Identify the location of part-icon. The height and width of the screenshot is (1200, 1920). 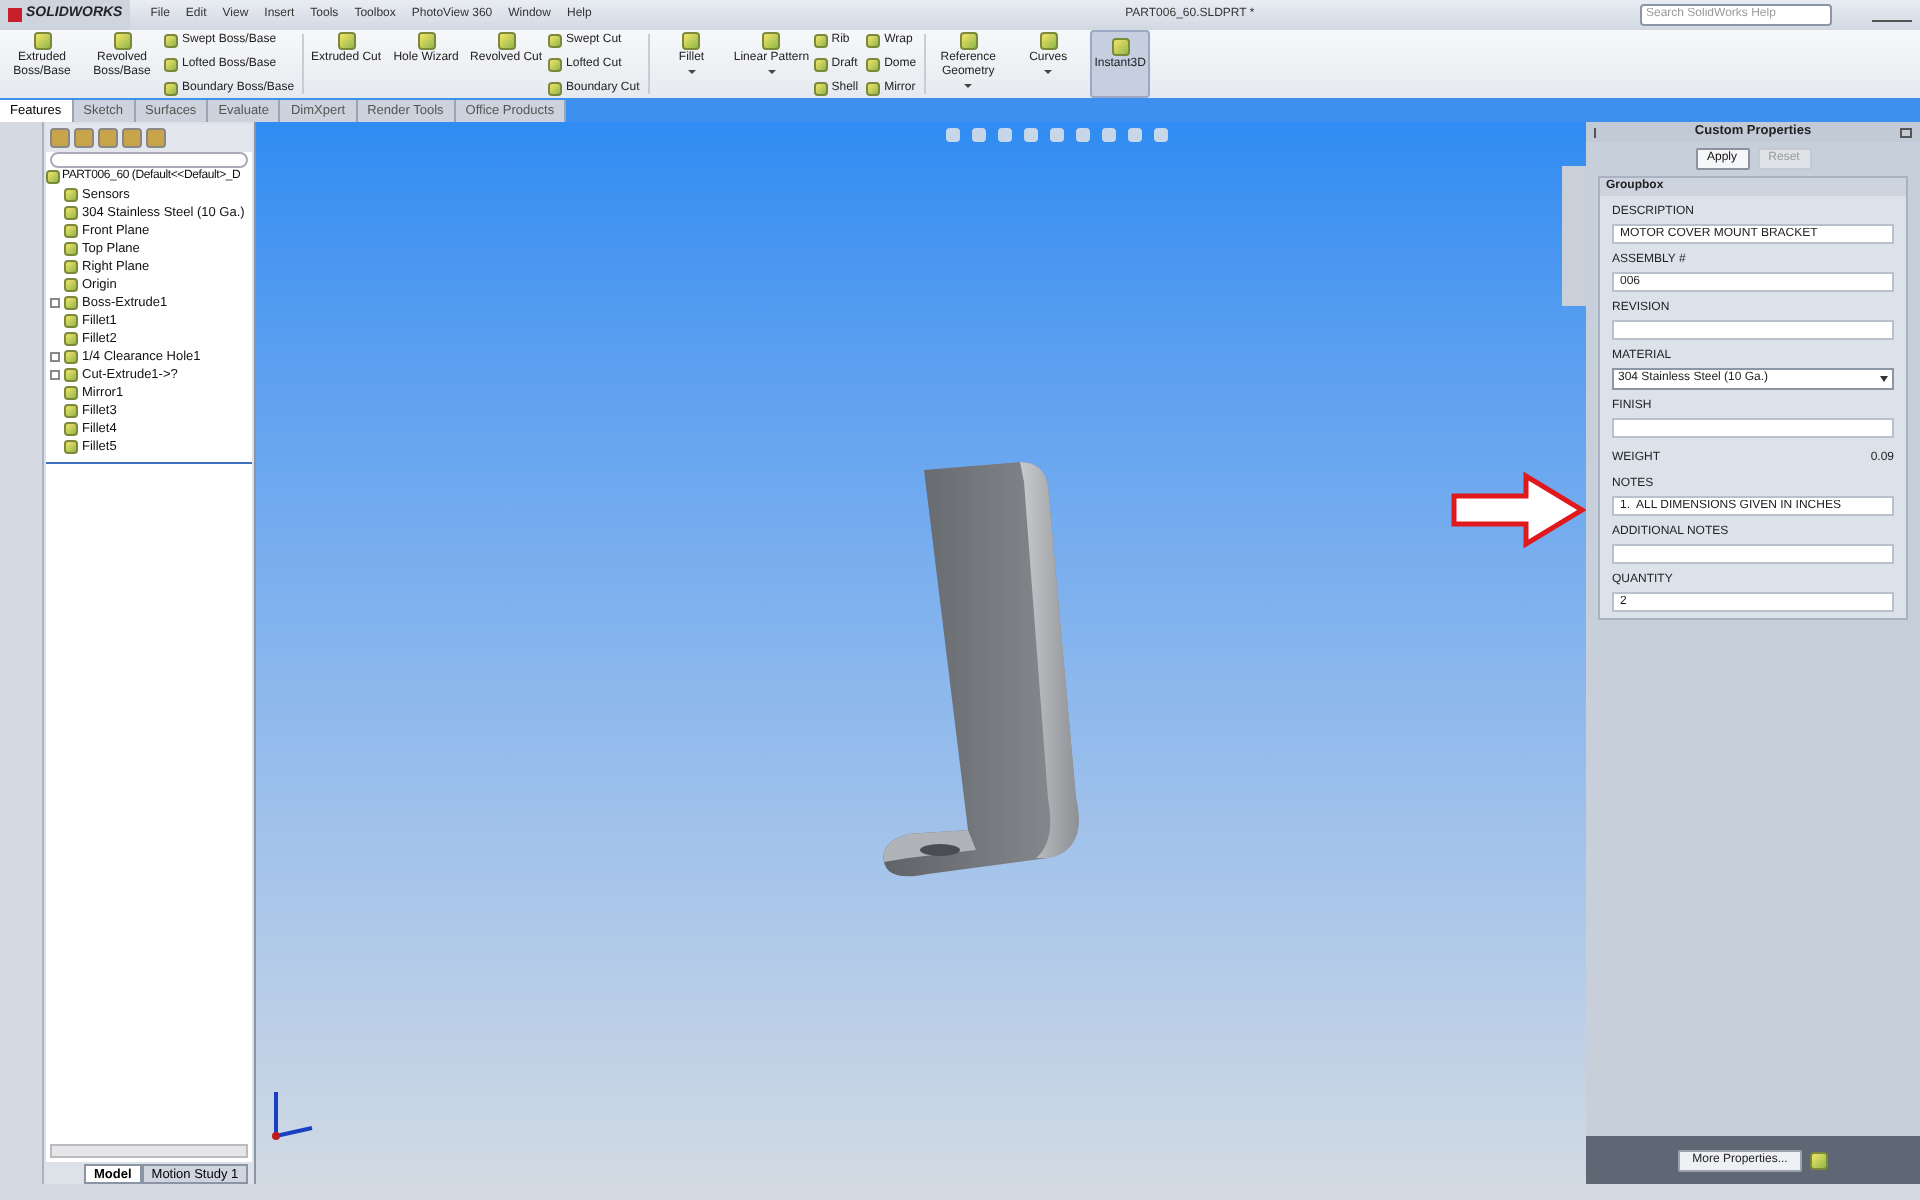
(53, 177).